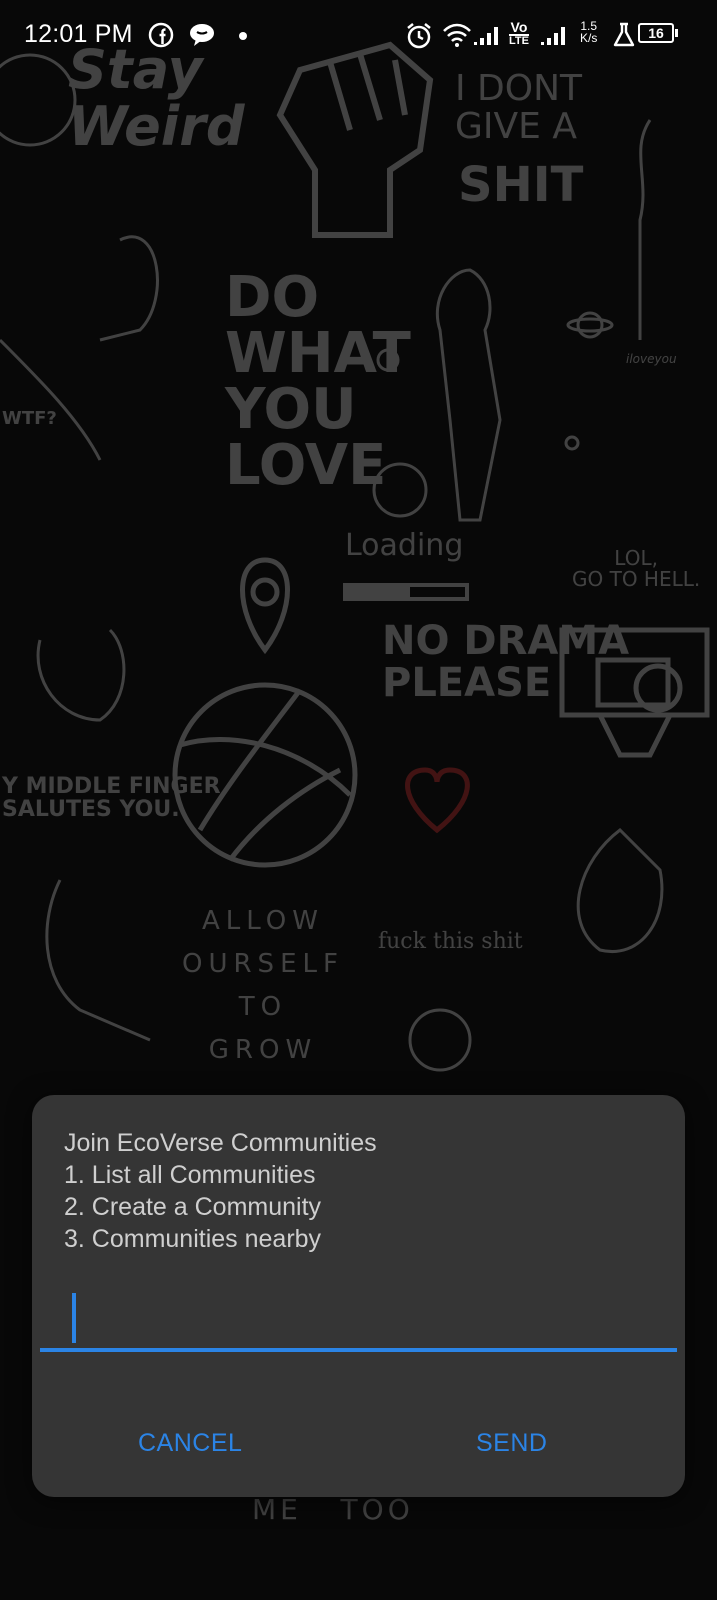 The width and height of the screenshot is (717, 1600). I want to click on chat-bubble-icon, so click(202, 35).